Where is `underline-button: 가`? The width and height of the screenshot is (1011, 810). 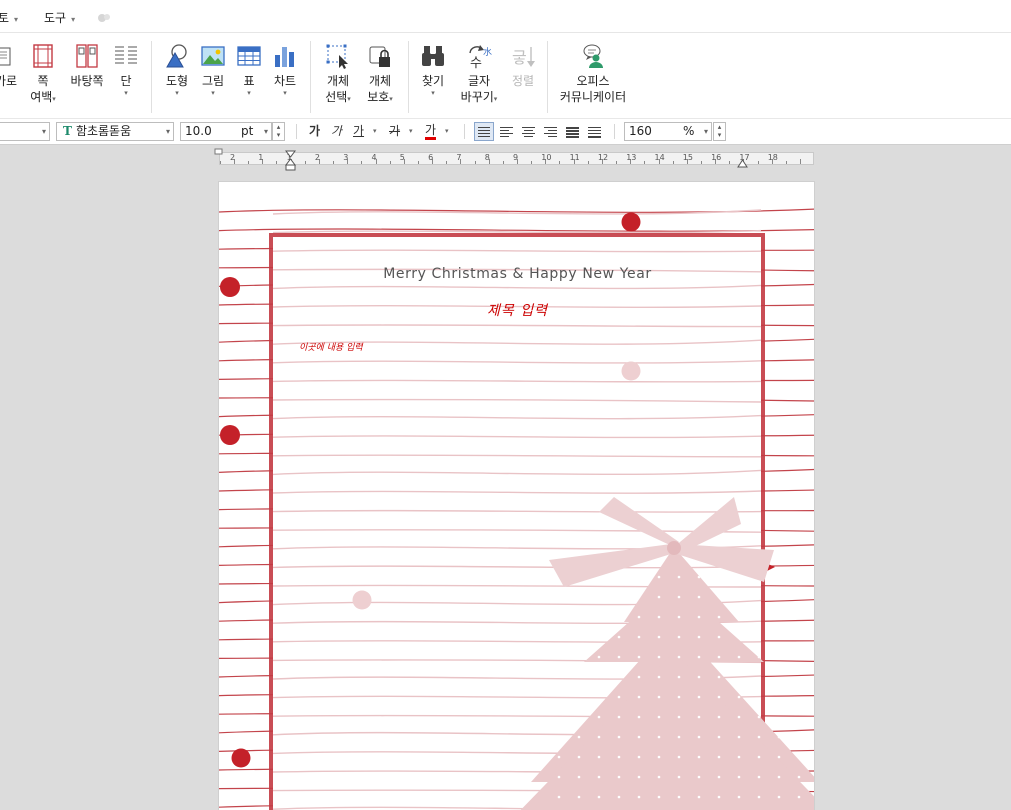 underline-button: 가 is located at coordinates (358, 131).